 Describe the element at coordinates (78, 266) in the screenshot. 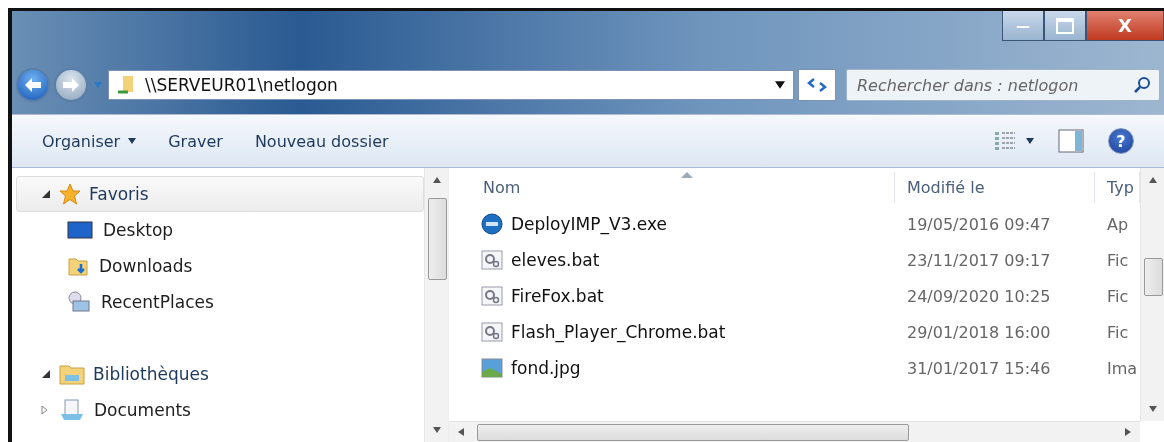

I see `folder-download-icon` at that location.